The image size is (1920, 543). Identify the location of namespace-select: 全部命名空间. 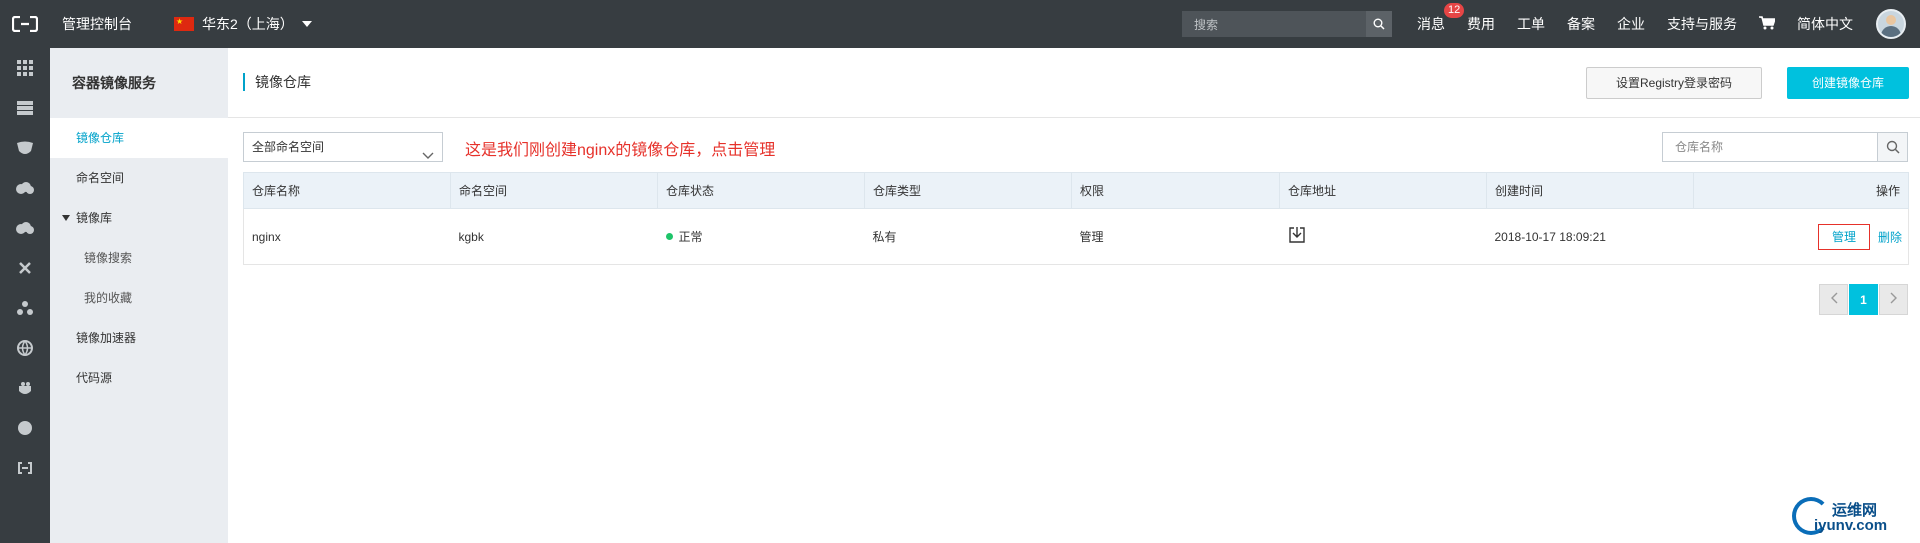
(343, 147).